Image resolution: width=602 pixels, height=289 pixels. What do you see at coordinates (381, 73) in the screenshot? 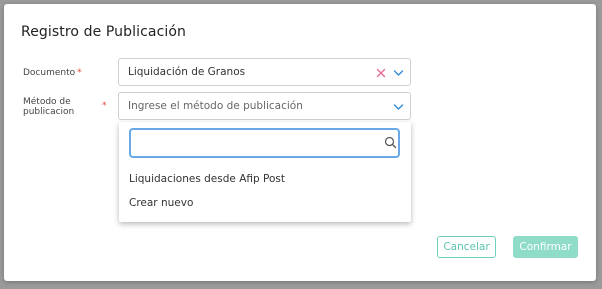
I see `clear-icon` at bounding box center [381, 73].